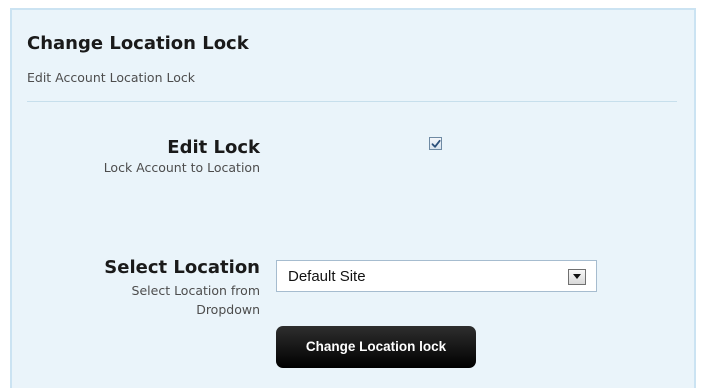 This screenshot has width=701, height=388. I want to click on edit-lock-checkbox, so click(435, 143).